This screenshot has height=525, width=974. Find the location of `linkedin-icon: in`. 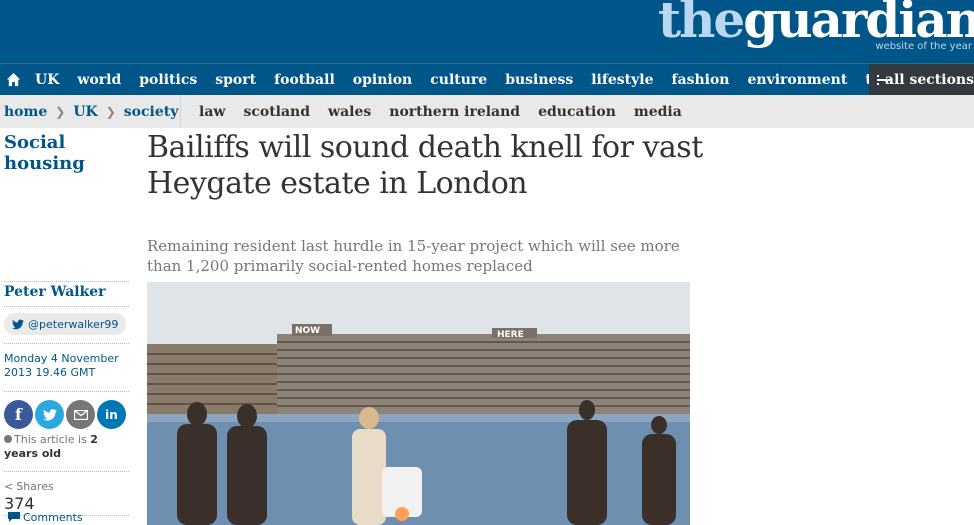

linkedin-icon: in is located at coordinates (111, 414).